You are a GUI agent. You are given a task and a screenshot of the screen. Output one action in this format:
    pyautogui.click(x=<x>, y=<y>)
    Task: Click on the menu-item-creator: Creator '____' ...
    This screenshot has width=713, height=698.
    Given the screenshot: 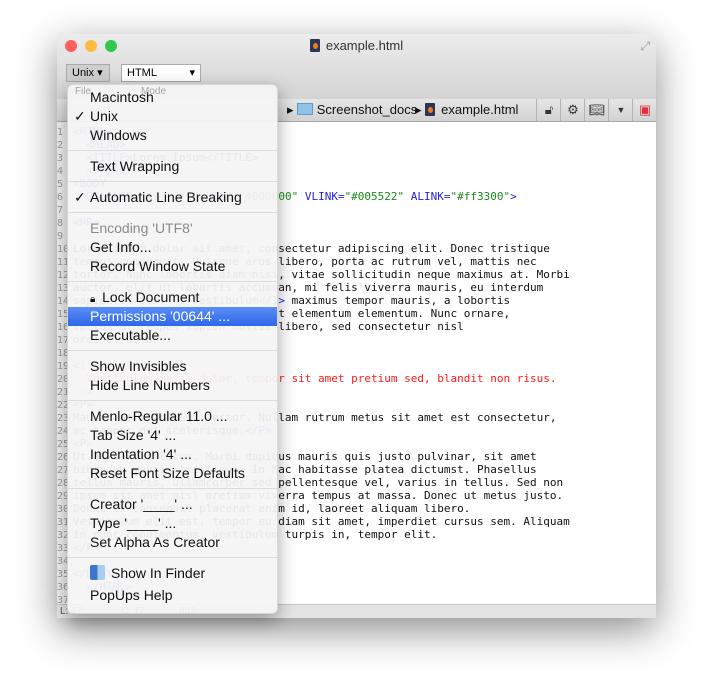 What is the action you would take?
    pyautogui.click(x=172, y=504)
    